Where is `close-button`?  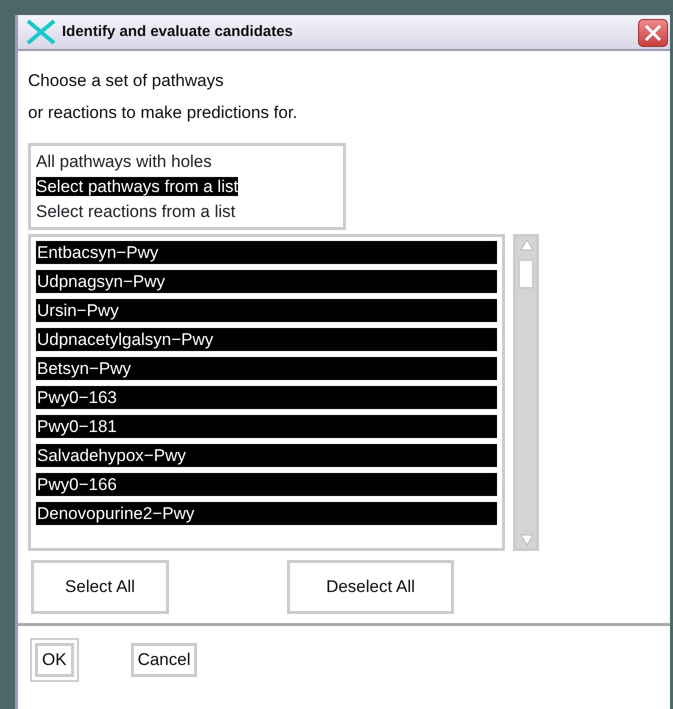
close-button is located at coordinates (653, 33).